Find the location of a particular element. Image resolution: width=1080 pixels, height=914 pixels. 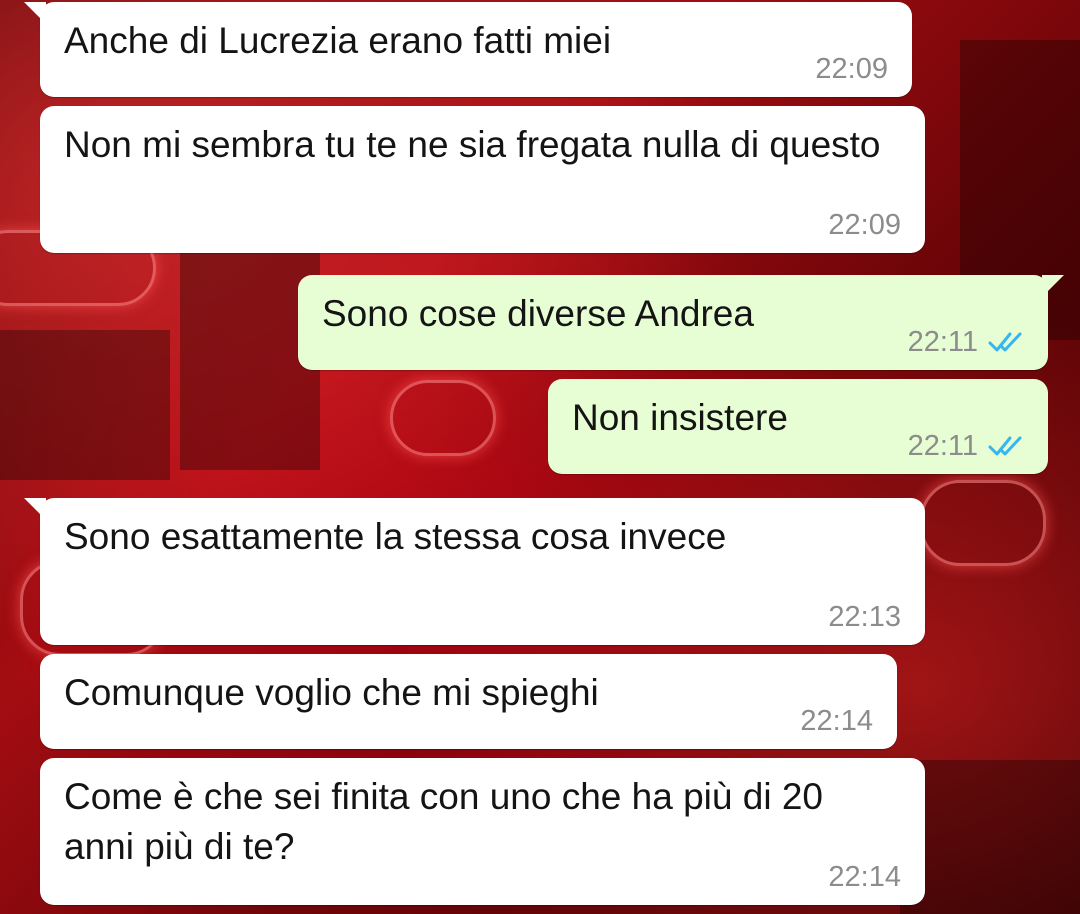

outgoing-message: Sono cose diverse Andrea 22:11 is located at coordinates (681, 322).